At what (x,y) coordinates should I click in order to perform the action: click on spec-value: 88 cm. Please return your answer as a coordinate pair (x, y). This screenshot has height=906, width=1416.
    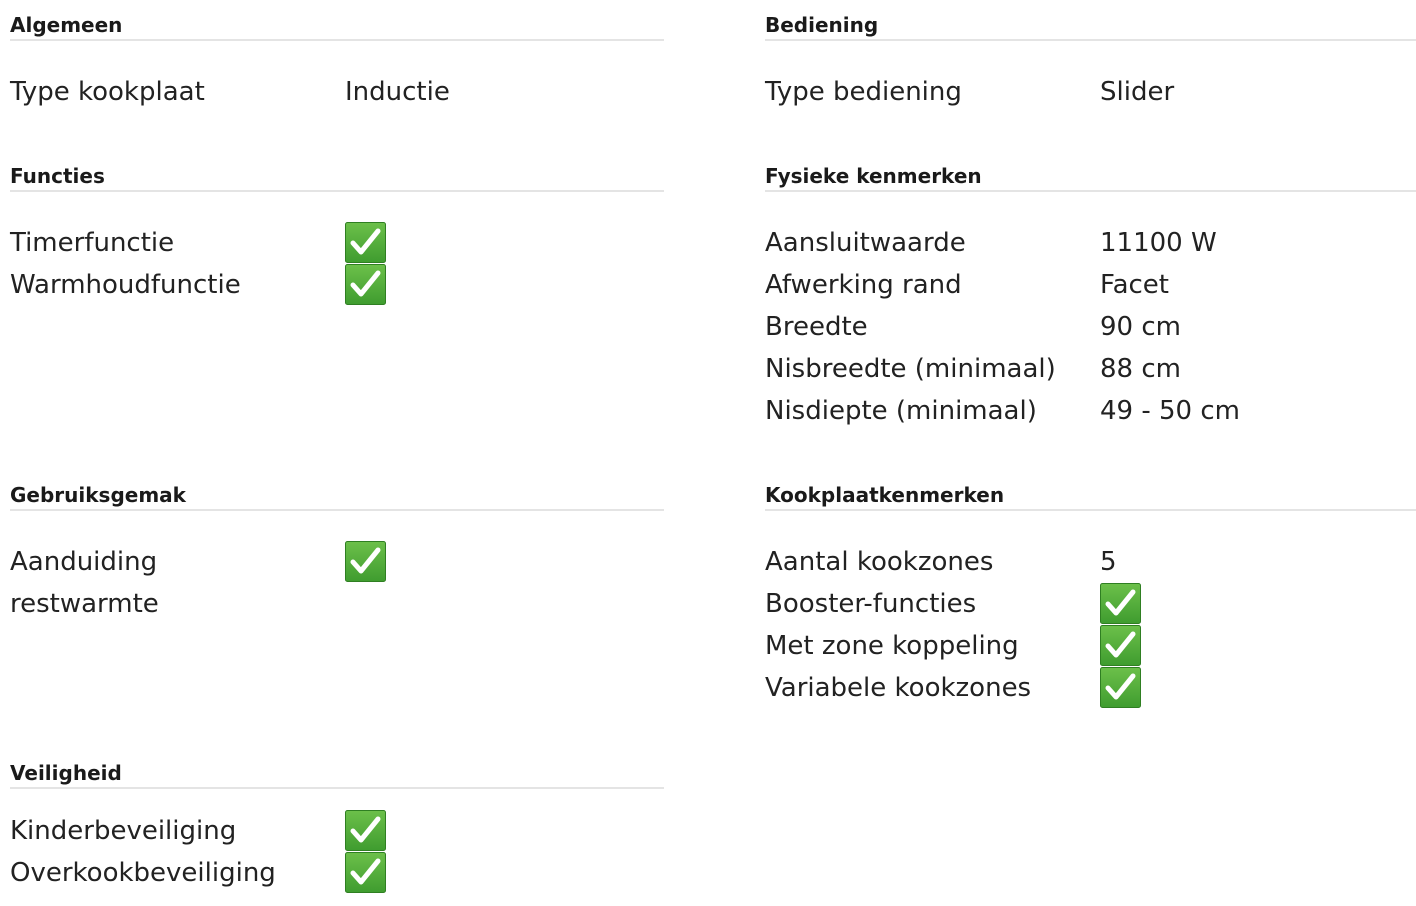
    Looking at the image, I should click on (1140, 369).